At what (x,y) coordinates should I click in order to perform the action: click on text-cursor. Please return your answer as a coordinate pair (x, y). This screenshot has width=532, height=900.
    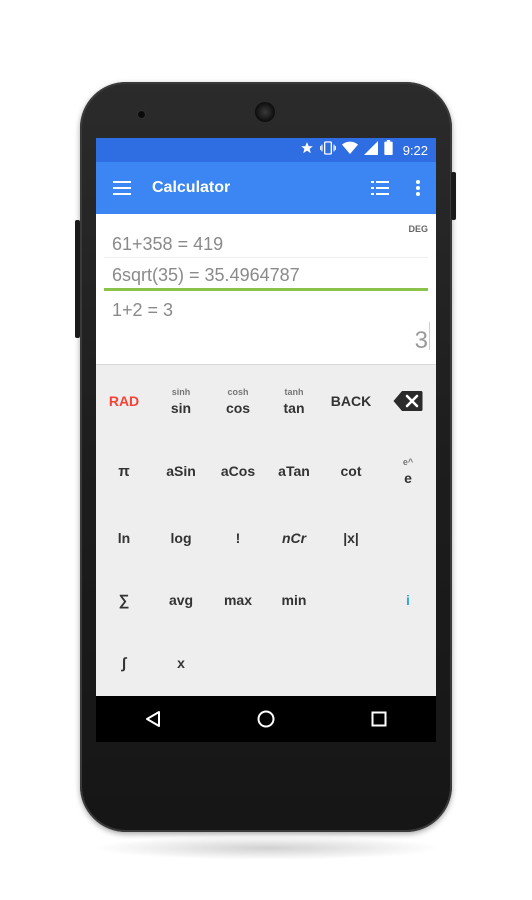
    Looking at the image, I should click on (429, 336).